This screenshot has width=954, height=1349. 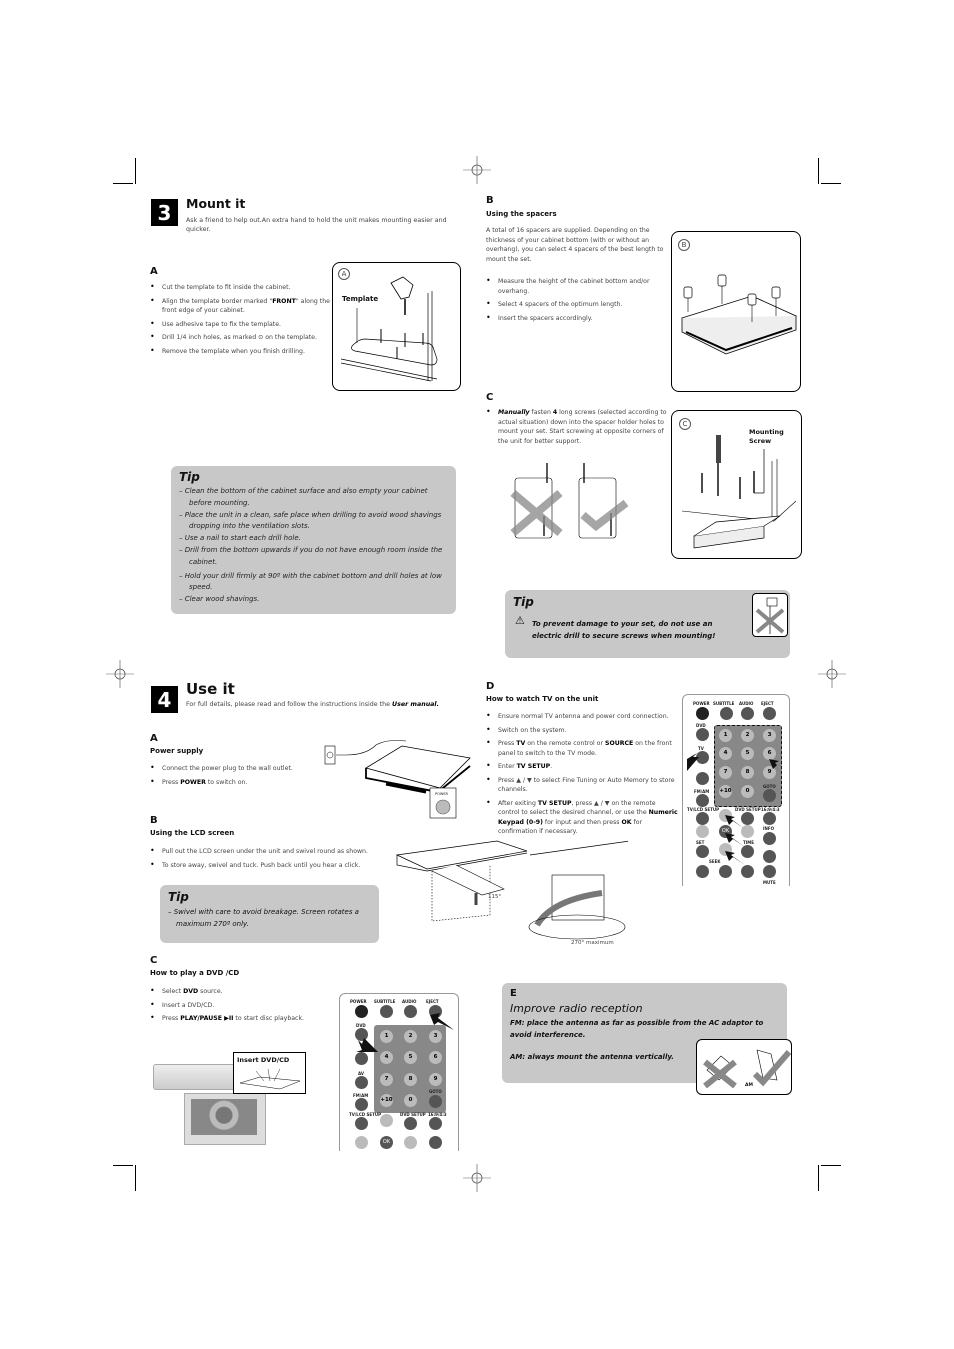 I want to click on bullet-item: Use adhesive tape to fix the template., so click(x=240, y=324).